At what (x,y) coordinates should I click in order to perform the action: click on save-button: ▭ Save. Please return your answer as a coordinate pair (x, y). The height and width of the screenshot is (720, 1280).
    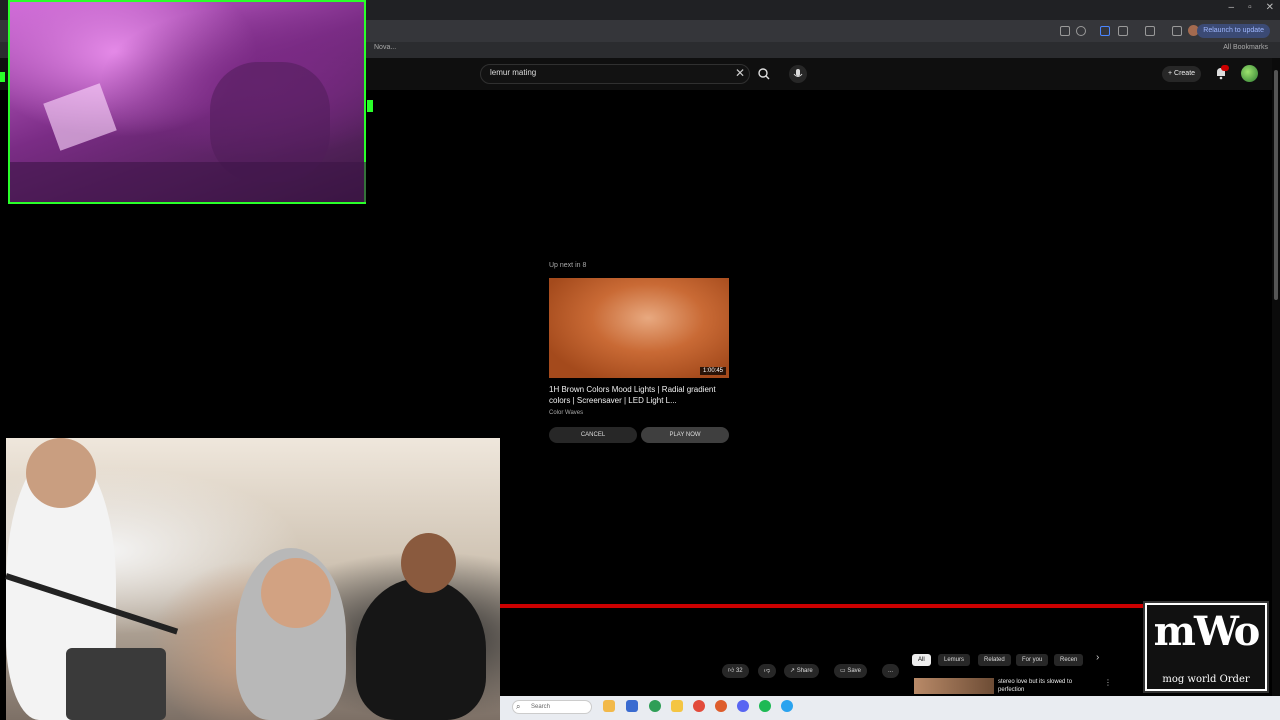
    Looking at the image, I should click on (851, 671).